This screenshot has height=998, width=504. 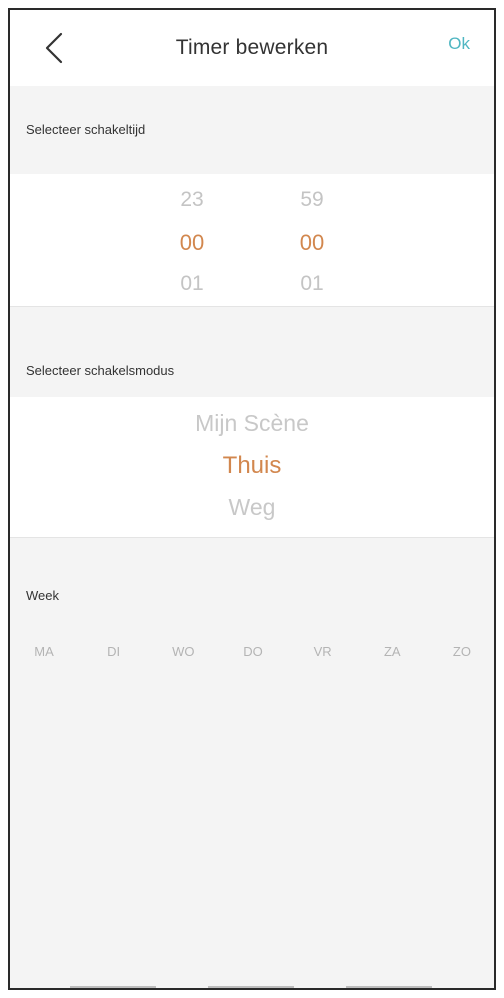 I want to click on mode-option-mijn-scene: Mijn Scène, so click(x=252, y=423).